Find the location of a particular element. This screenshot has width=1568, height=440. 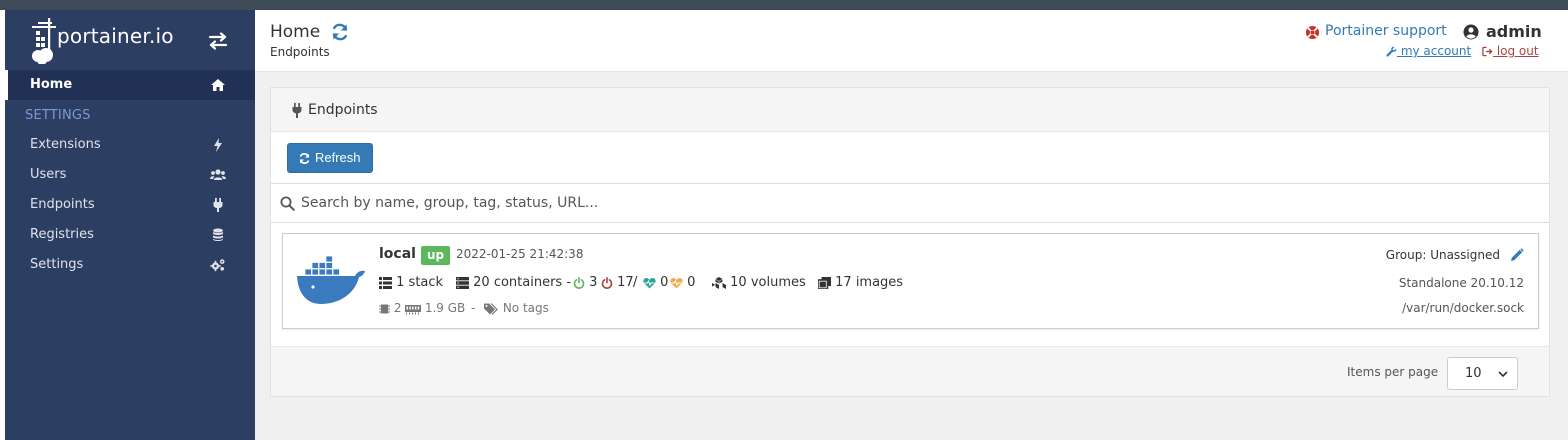

endpoint-url: /var/run/docker.sock is located at coordinates (1463, 308).